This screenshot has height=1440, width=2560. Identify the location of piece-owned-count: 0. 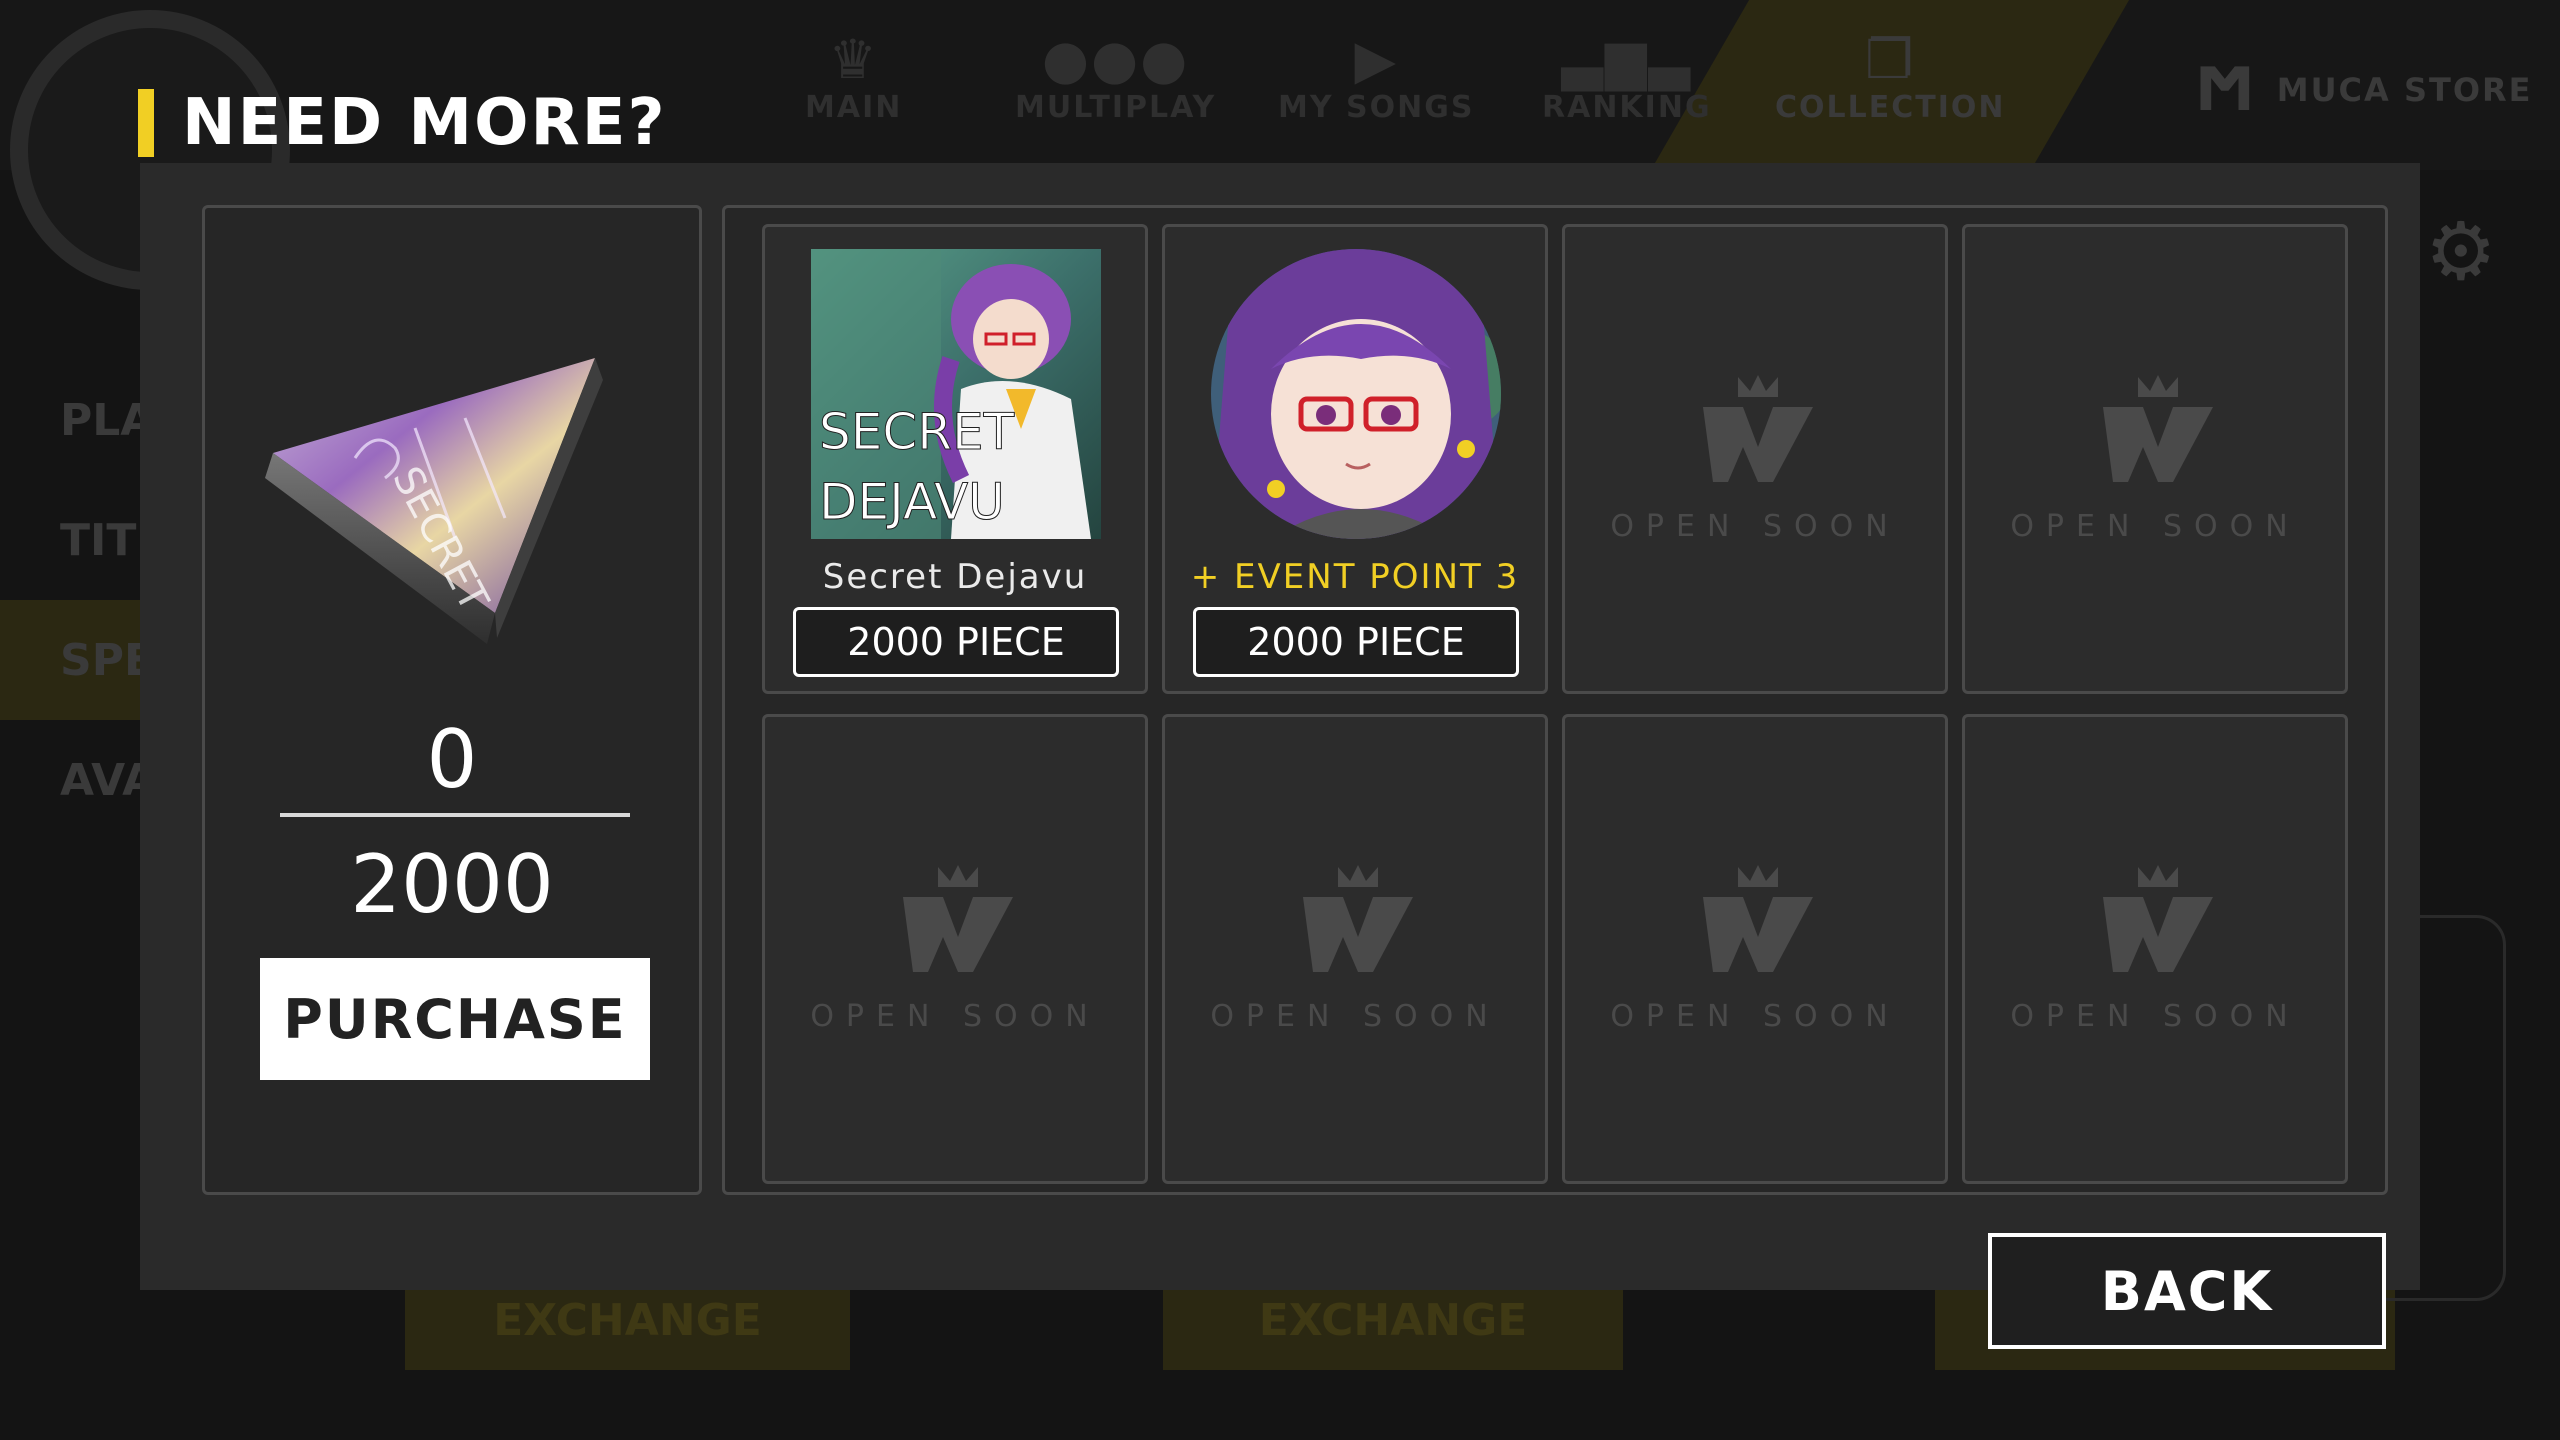
(452, 759).